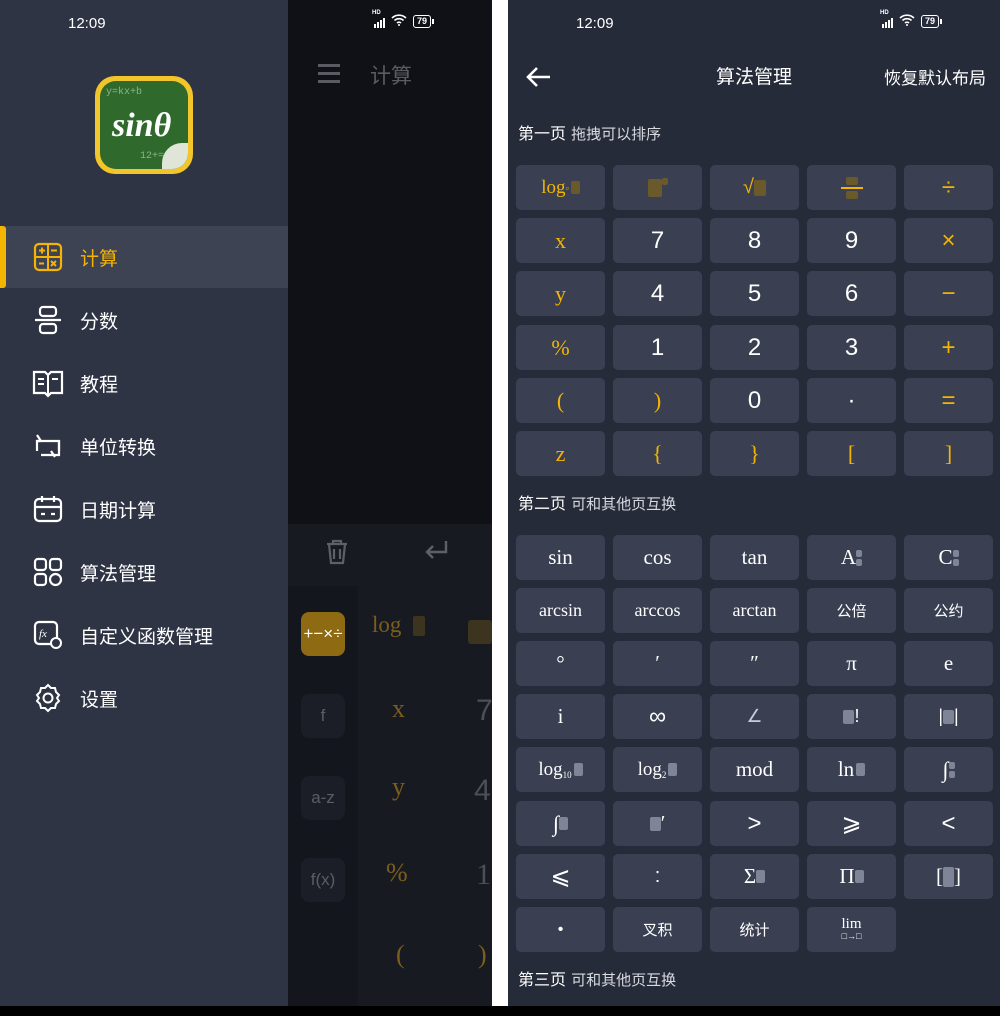 Image resolution: width=1000 pixels, height=1016 pixels. What do you see at coordinates (851, 716) in the screenshot?
I see `key-factorial: !` at bounding box center [851, 716].